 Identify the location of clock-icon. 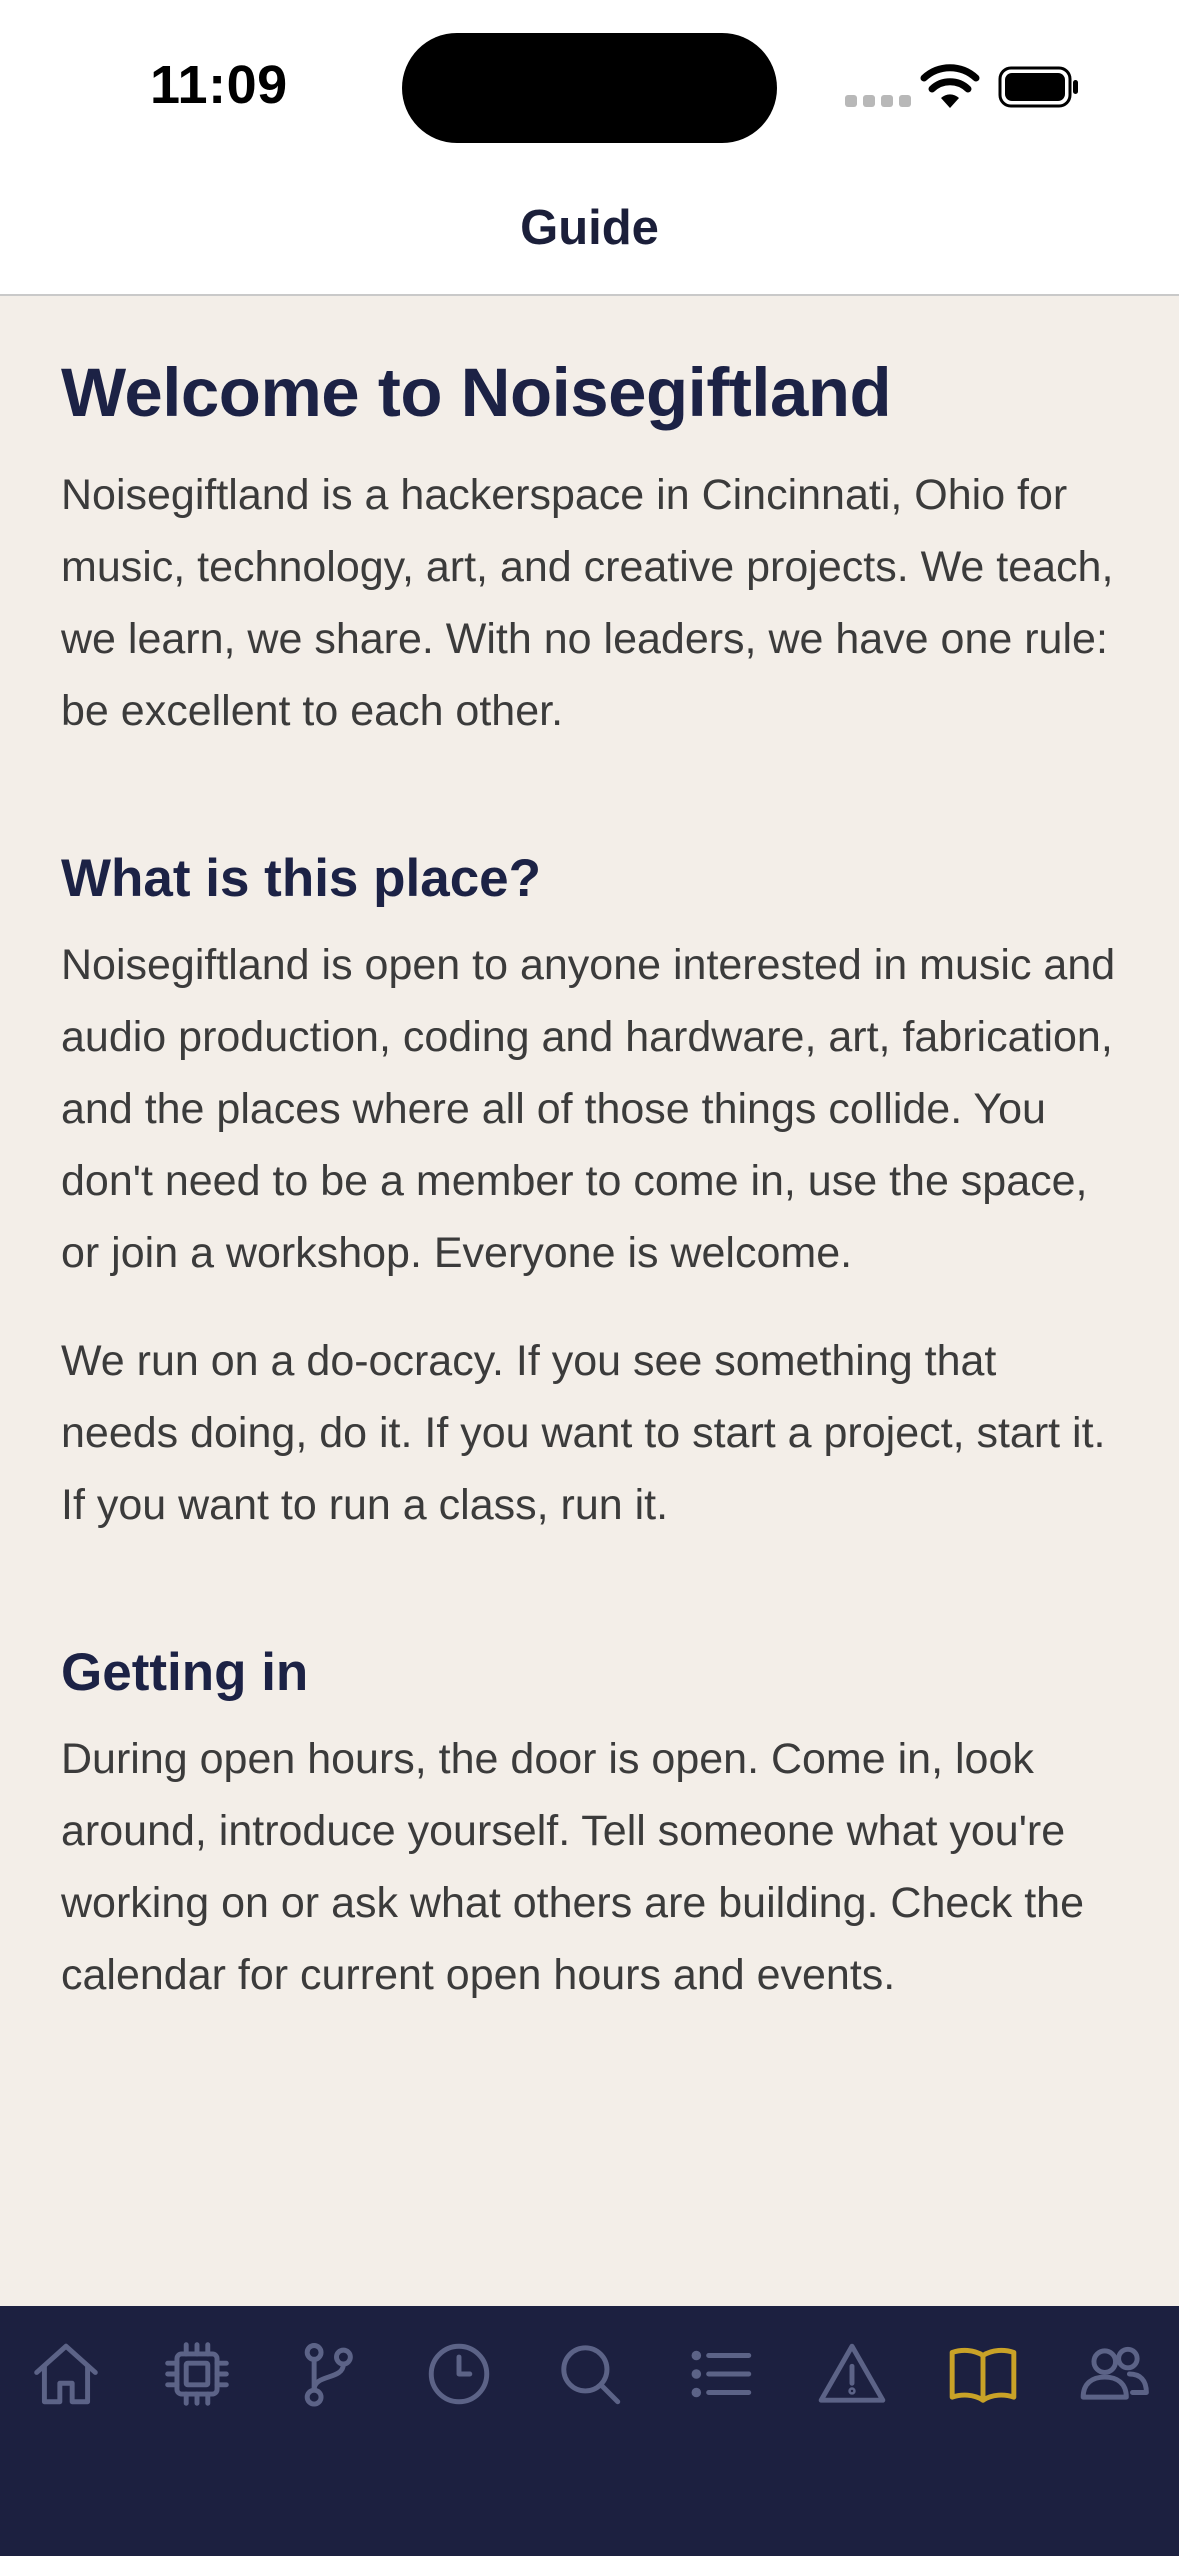
(458, 2374).